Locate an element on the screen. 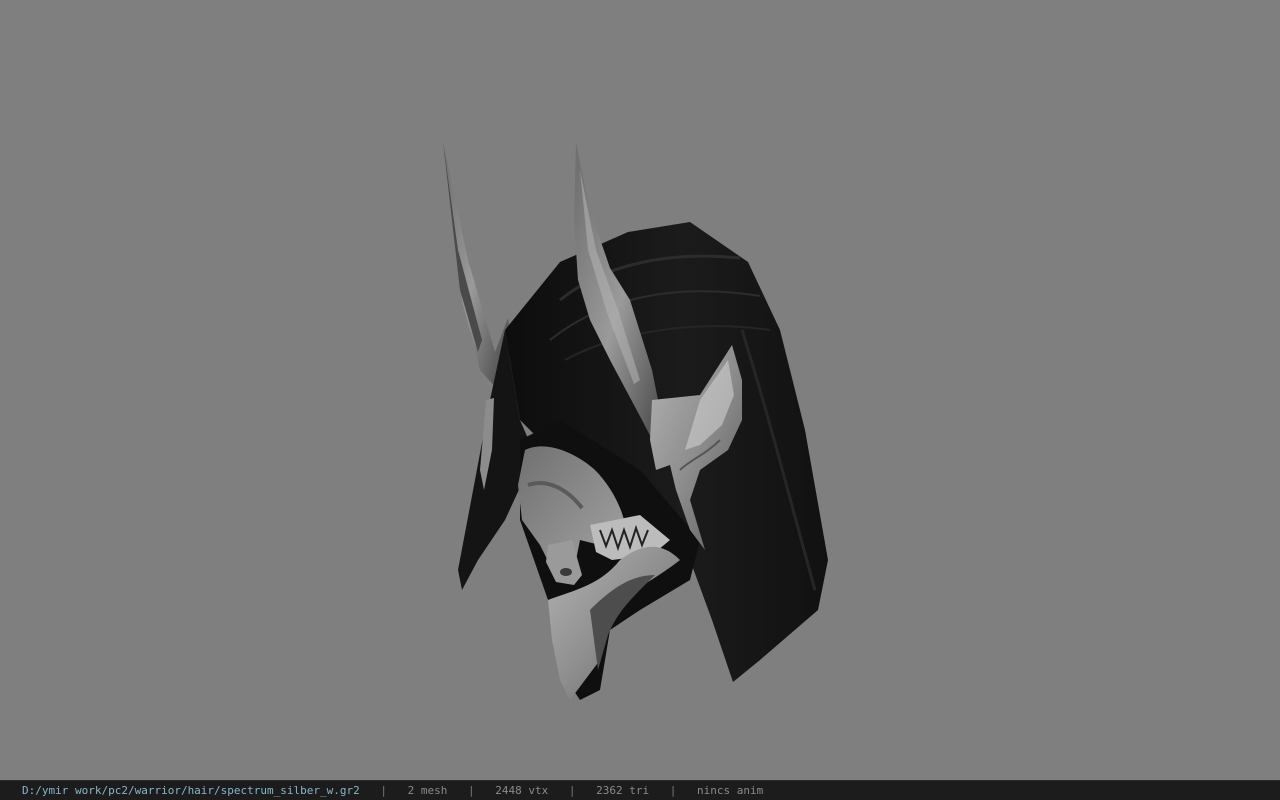  nostril is located at coordinates (566, 572).